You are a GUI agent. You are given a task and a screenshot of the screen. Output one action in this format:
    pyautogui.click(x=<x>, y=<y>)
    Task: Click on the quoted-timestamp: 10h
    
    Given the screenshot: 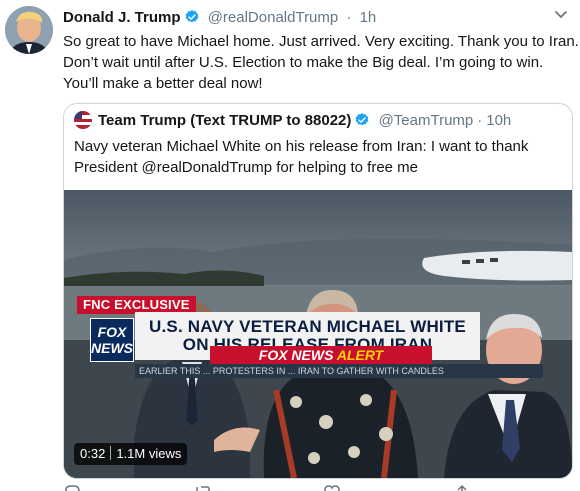 What is the action you would take?
    pyautogui.click(x=498, y=120)
    